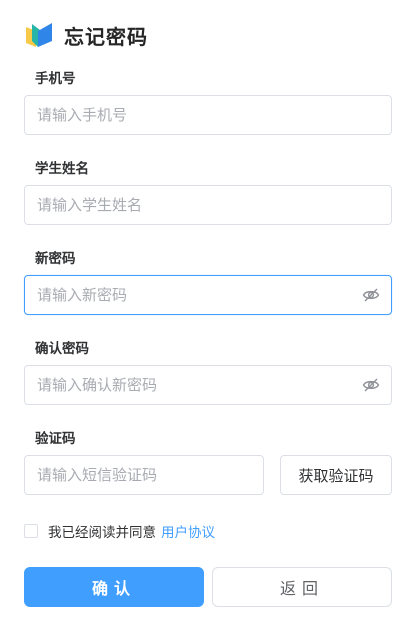 This screenshot has height=636, width=417. What do you see at coordinates (55, 259) in the screenshot?
I see `new-password-label: 新密码` at bounding box center [55, 259].